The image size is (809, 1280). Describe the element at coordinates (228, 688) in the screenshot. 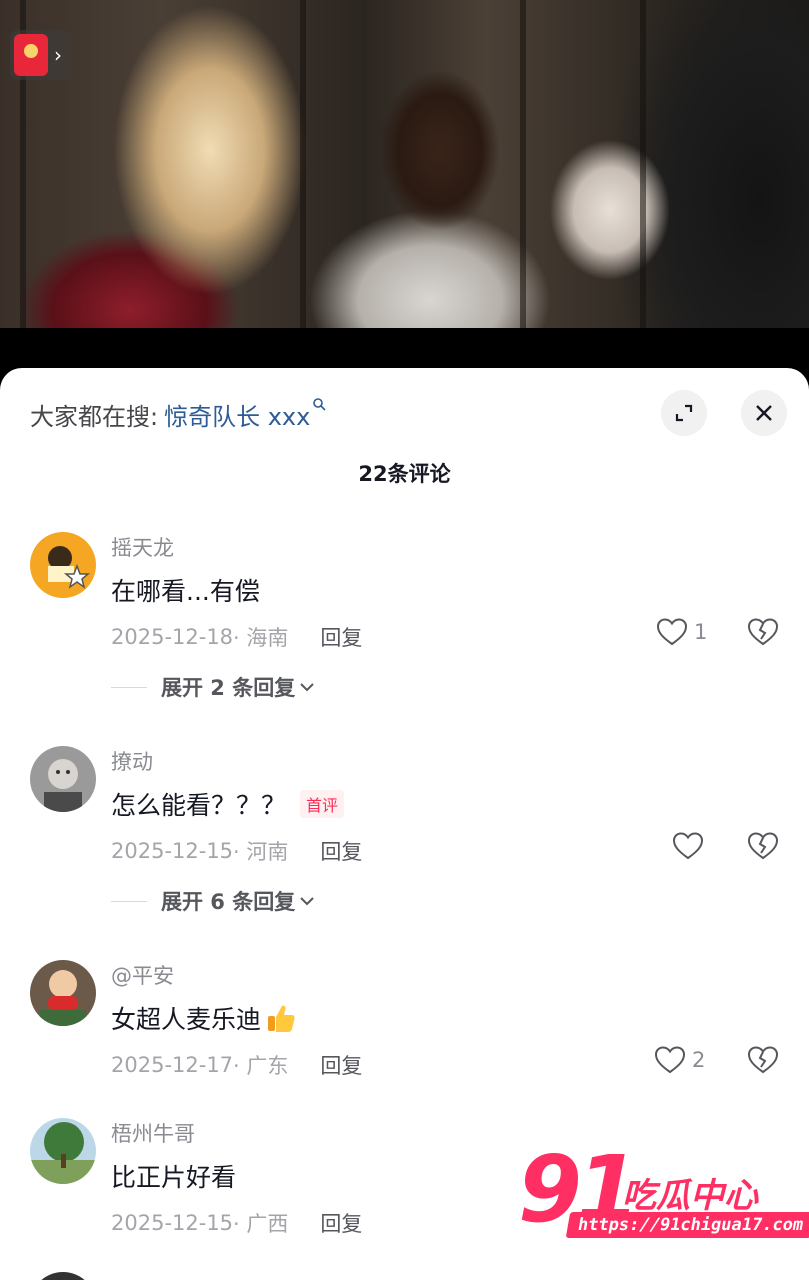

I see `expand-replies-label: 展开 2 条回复` at that location.